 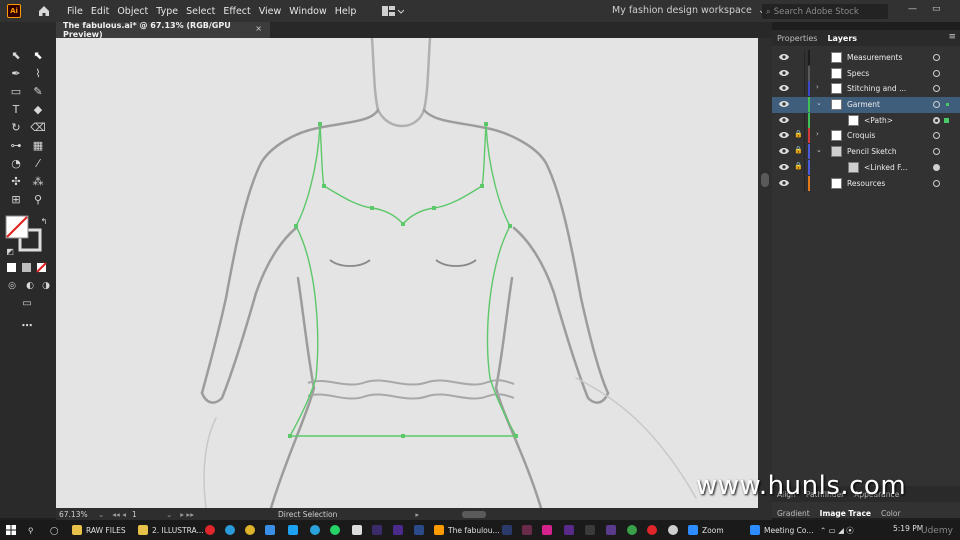 I want to click on layer-name: Pencil Sketch, so click(x=872, y=151).